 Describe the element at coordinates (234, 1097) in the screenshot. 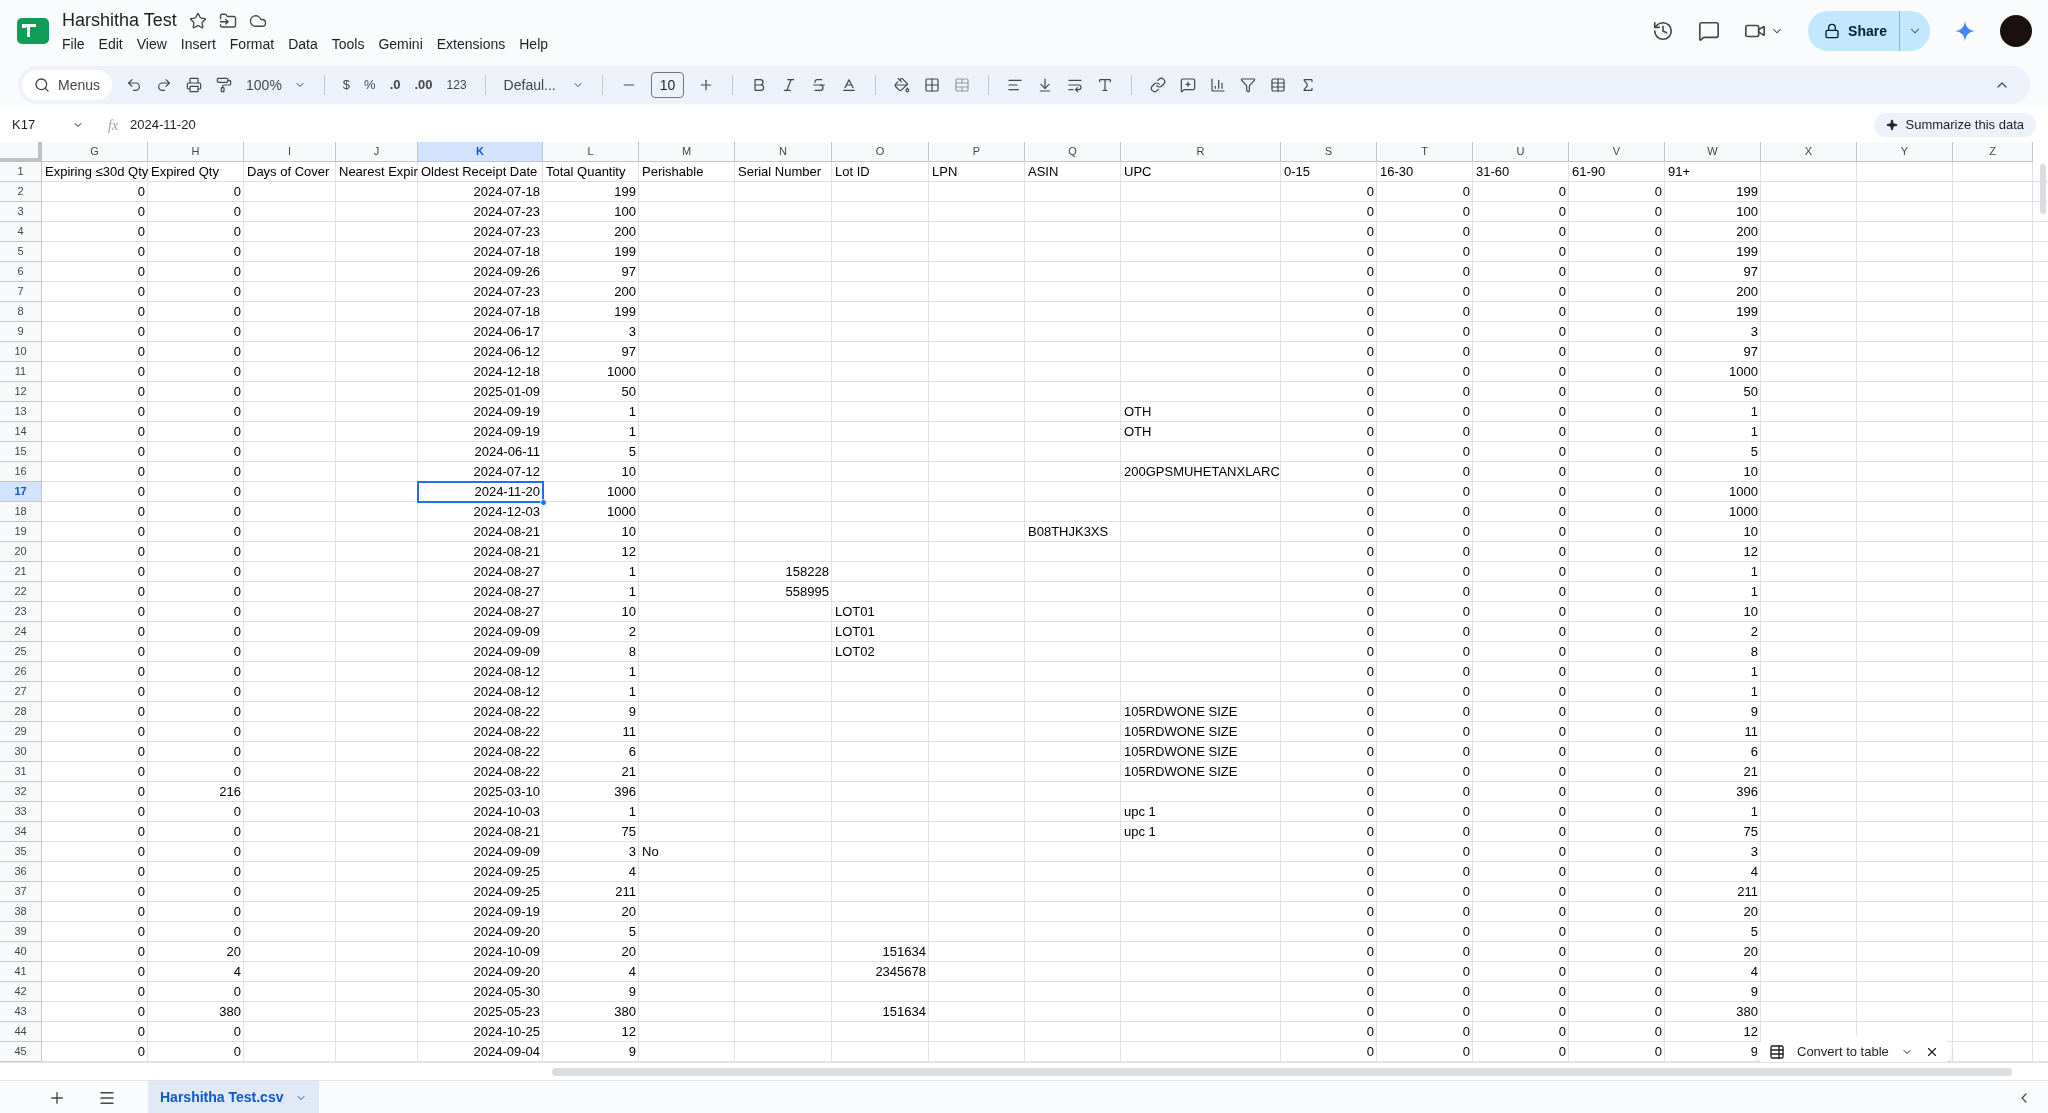

I see `sheet-tab: Harshitha Test.csv` at that location.